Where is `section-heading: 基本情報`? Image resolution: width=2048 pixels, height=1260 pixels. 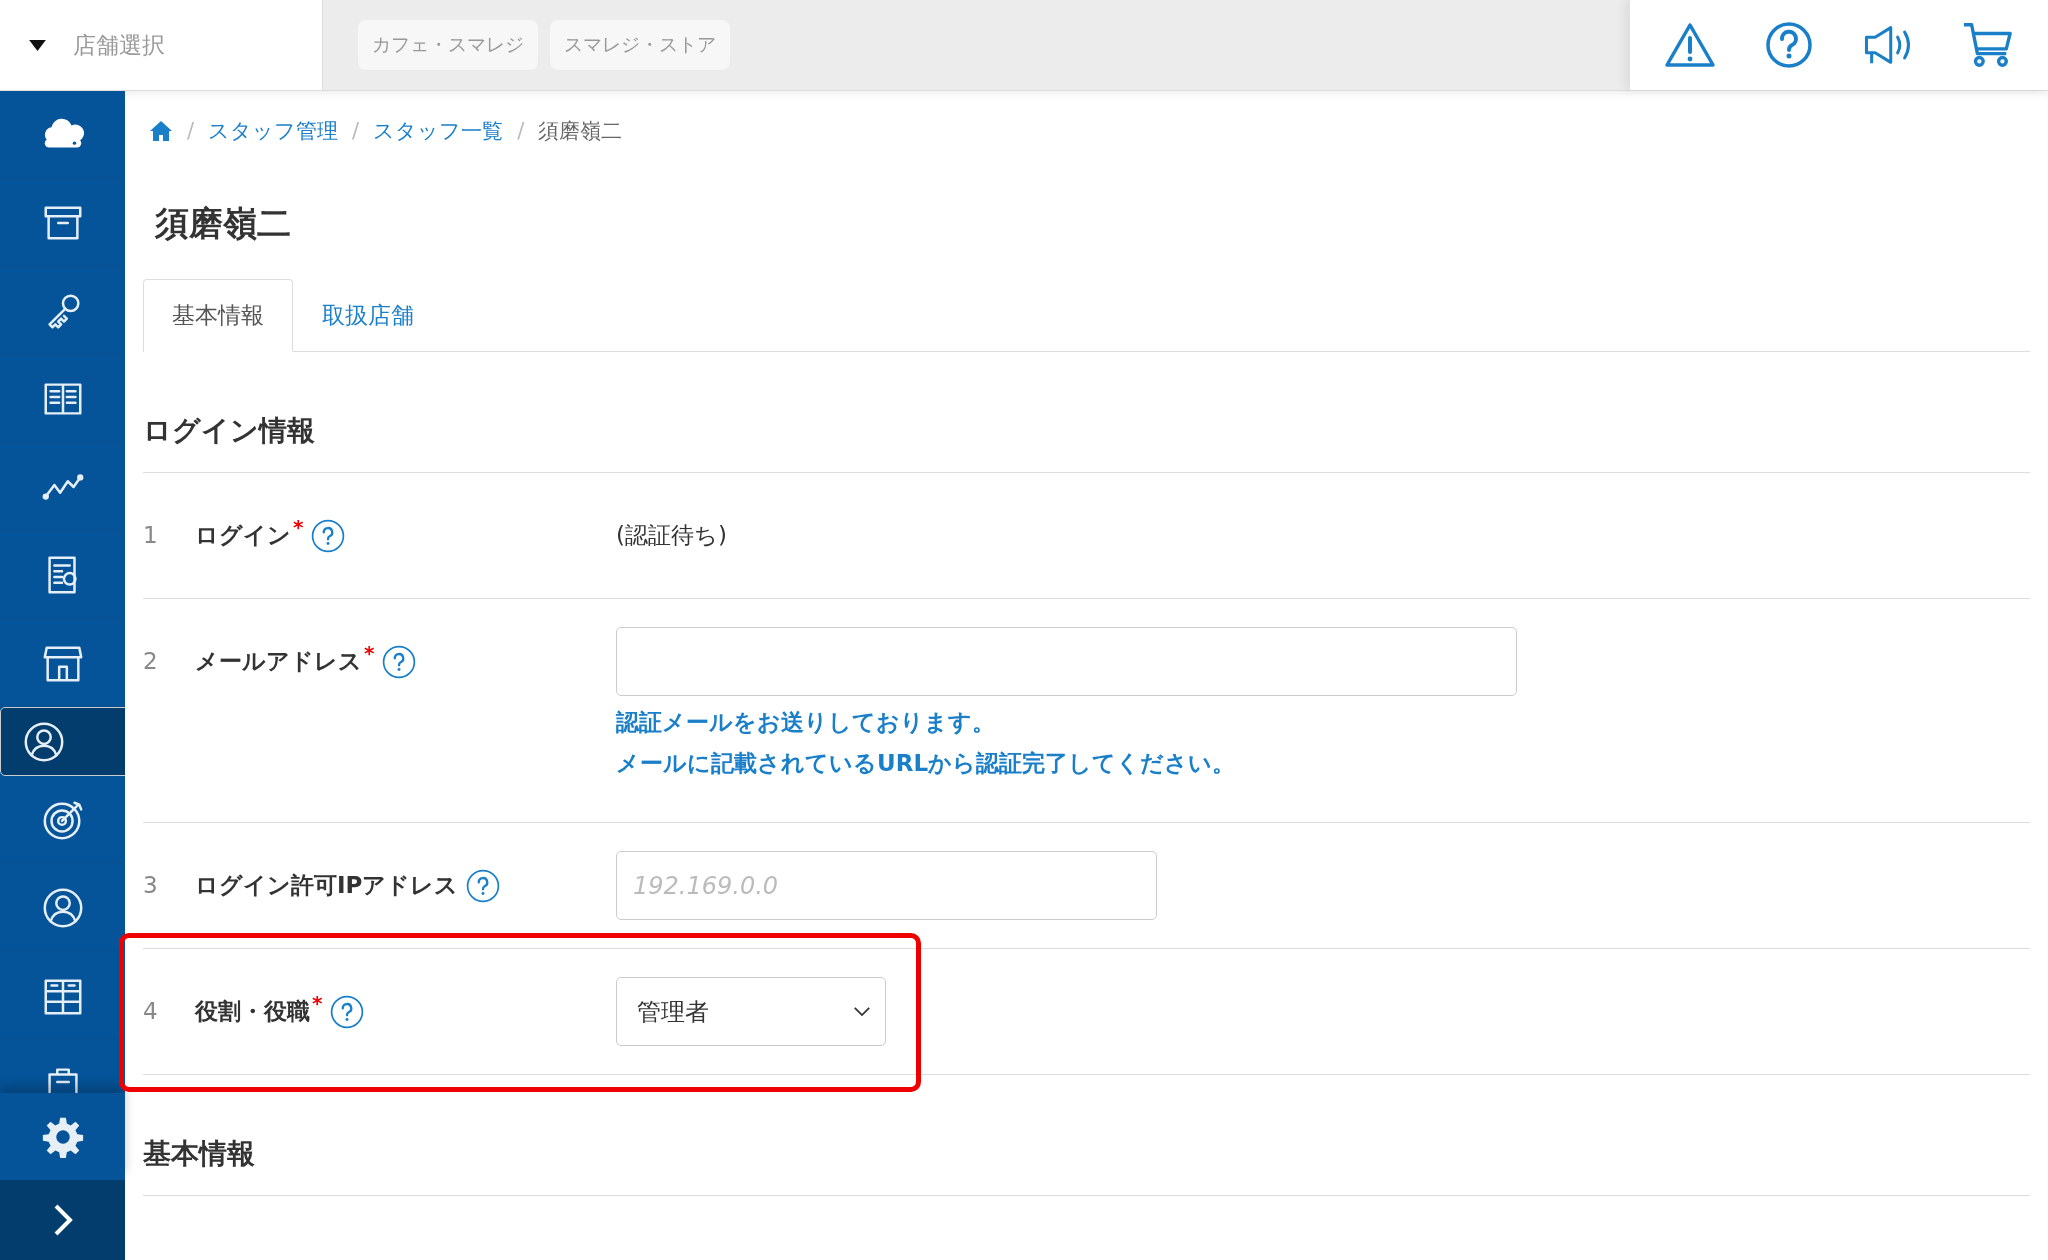
section-heading: 基本情報 is located at coordinates (1086, 1135).